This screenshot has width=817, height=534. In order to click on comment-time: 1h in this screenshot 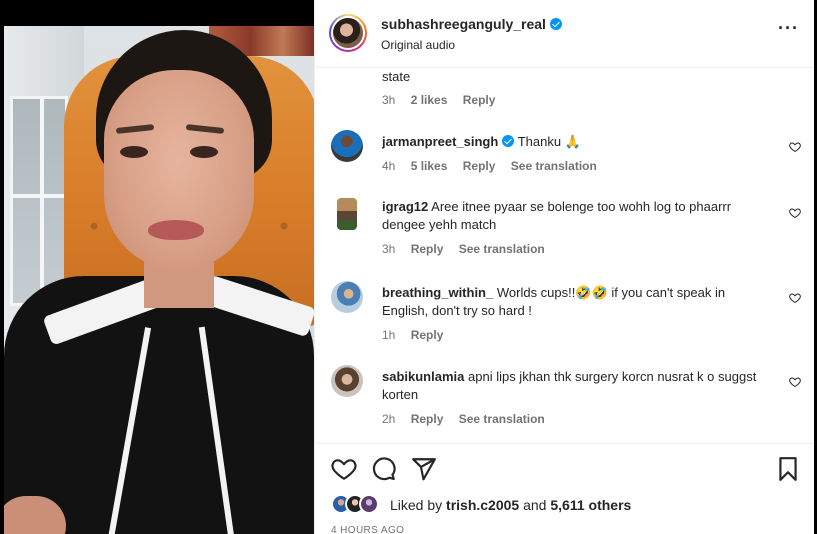, I will do `click(389, 335)`.